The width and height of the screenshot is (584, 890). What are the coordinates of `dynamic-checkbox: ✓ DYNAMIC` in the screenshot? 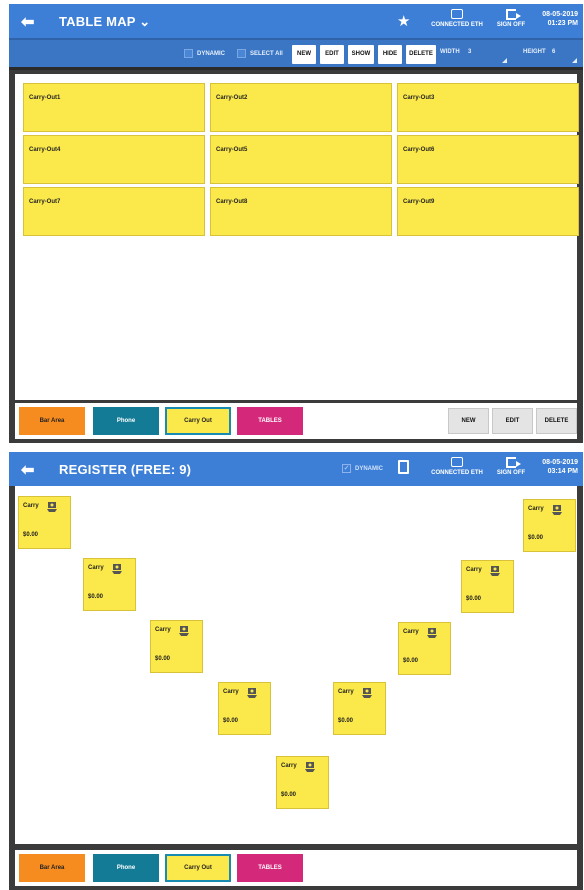 It's located at (362, 468).